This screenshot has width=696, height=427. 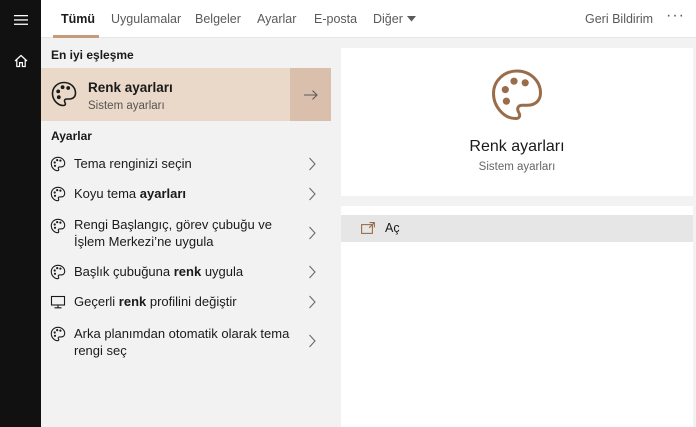 I want to click on open-action: Aç, so click(x=517, y=228).